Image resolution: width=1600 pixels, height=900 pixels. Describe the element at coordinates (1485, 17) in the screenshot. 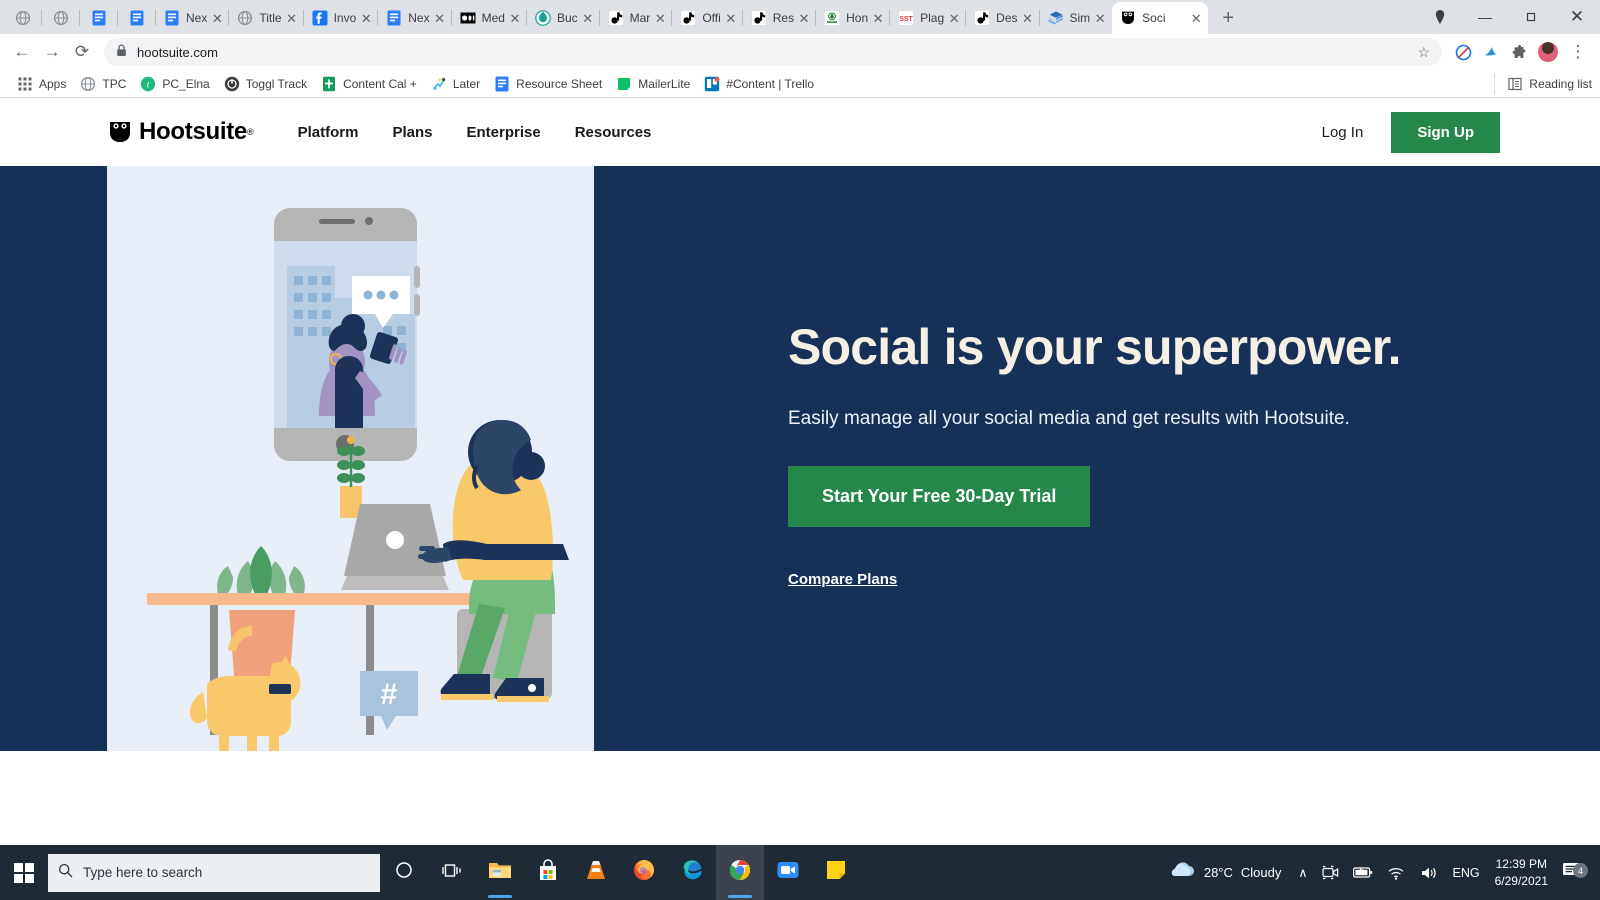

I see `minimize-button: —` at that location.